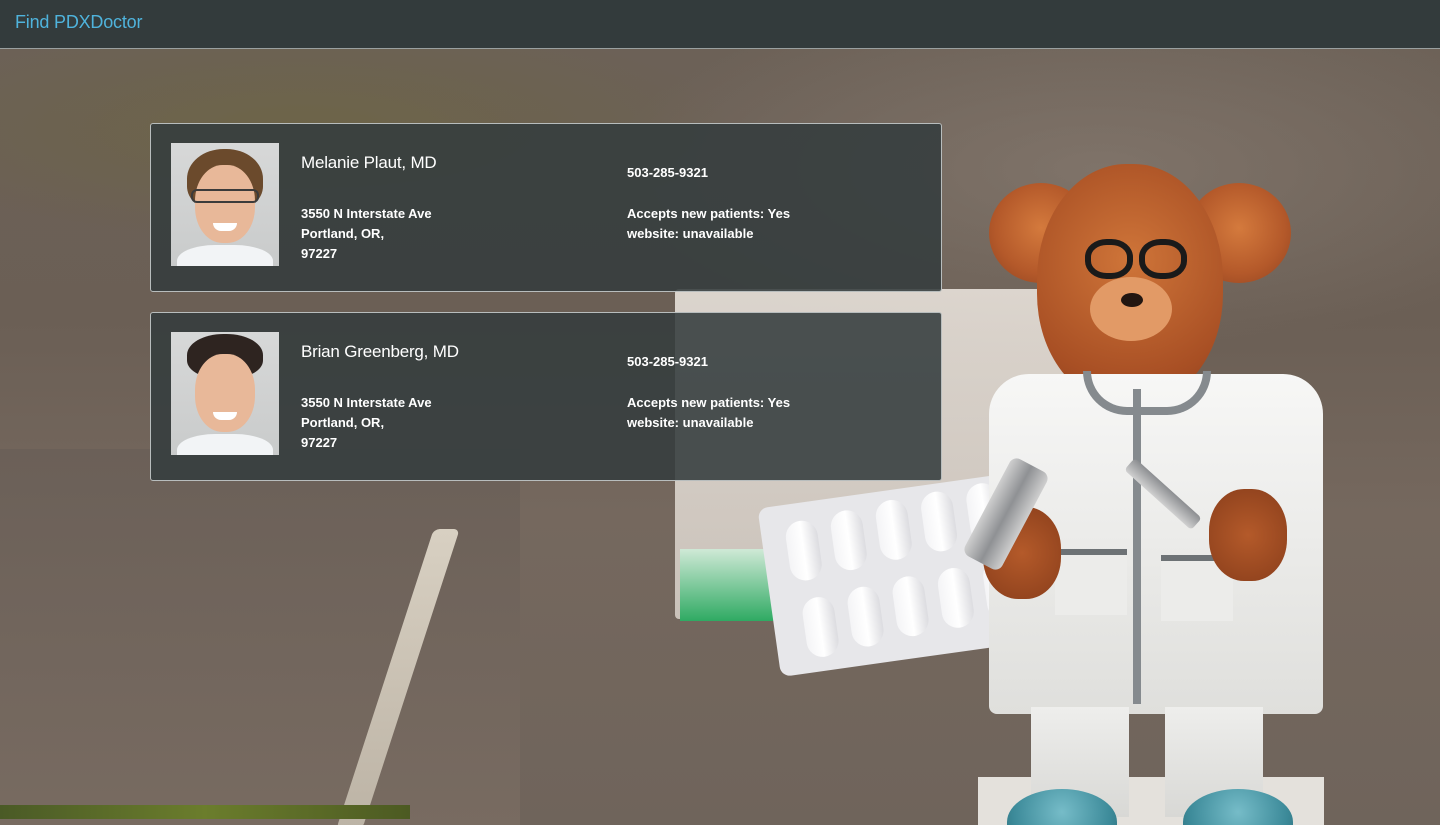  Describe the element at coordinates (78, 22) in the screenshot. I see `brand-link: Find PDXDoctor` at that location.